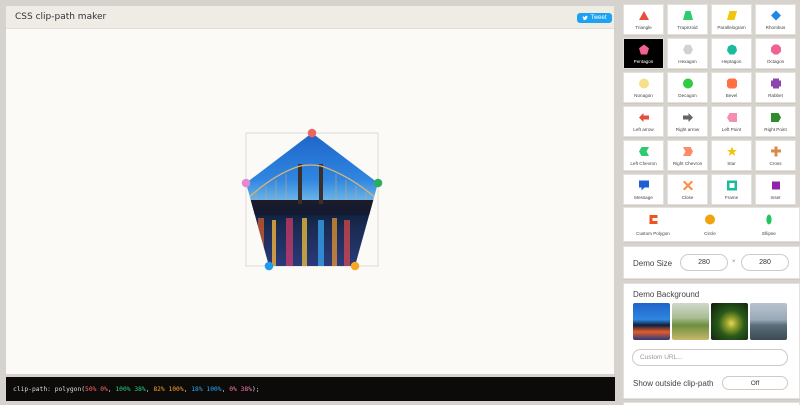 This screenshot has height=405, width=800. What do you see at coordinates (775, 95) in the screenshot?
I see `shape-label: Rabbet` at bounding box center [775, 95].